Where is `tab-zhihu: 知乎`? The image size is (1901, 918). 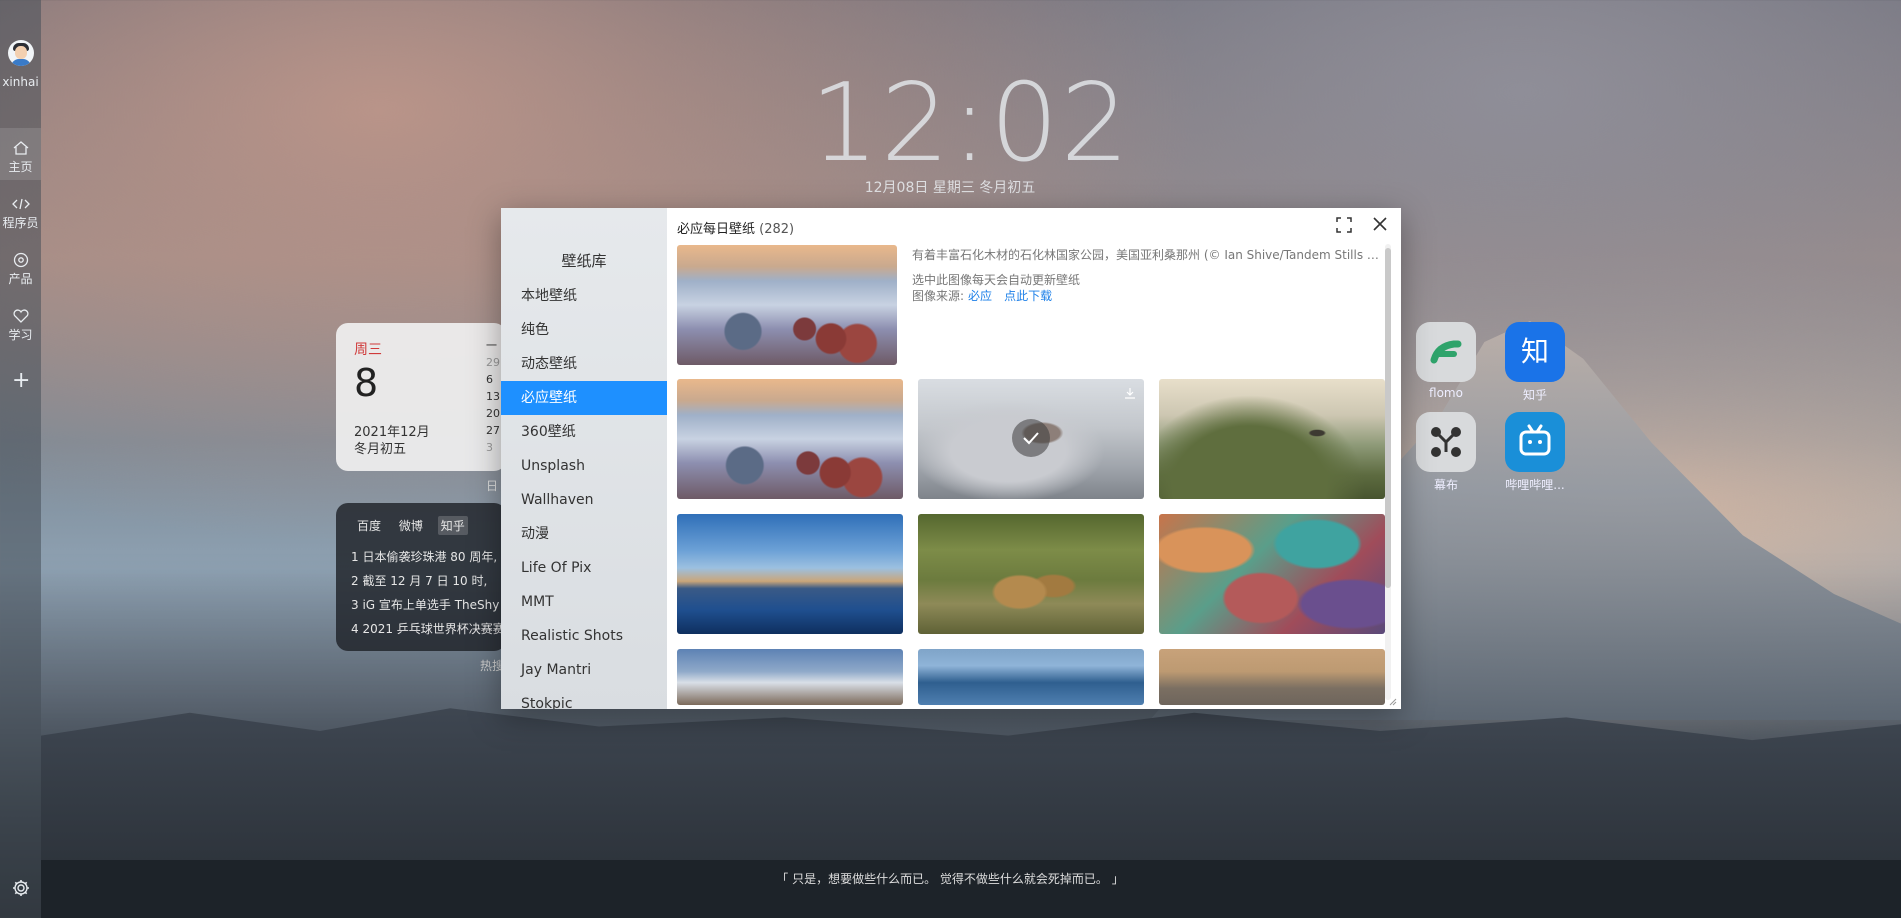 tab-zhihu: 知乎 is located at coordinates (452, 525).